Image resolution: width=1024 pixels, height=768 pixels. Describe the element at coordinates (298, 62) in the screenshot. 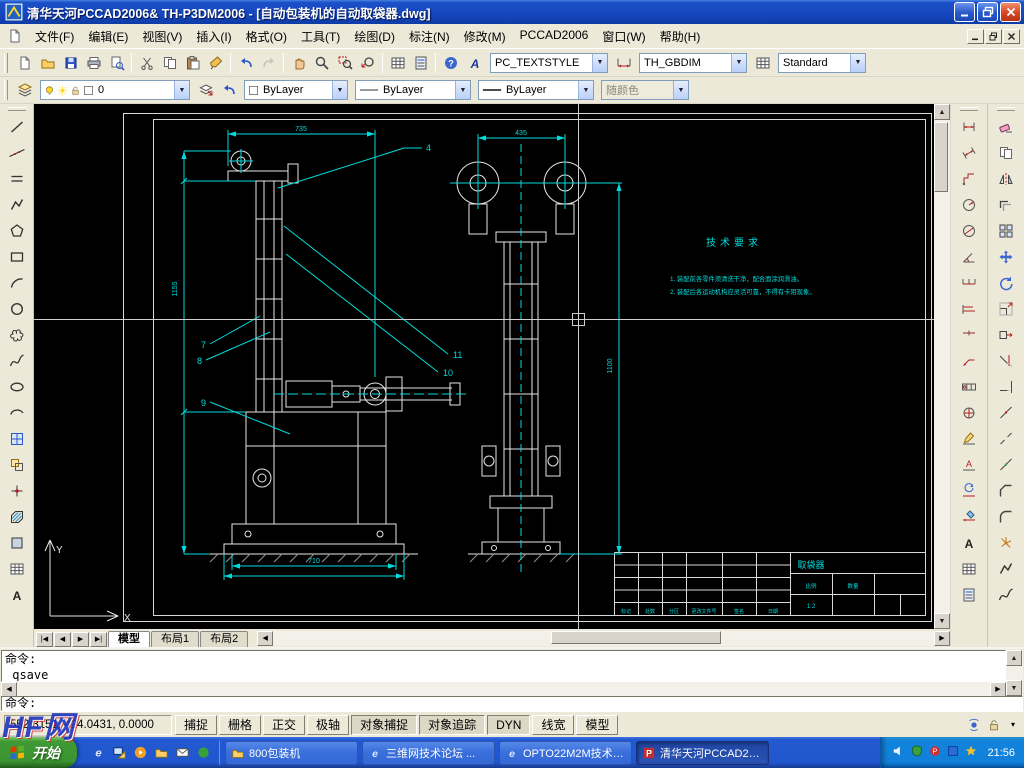

I see `pan-realtime-icon` at that location.